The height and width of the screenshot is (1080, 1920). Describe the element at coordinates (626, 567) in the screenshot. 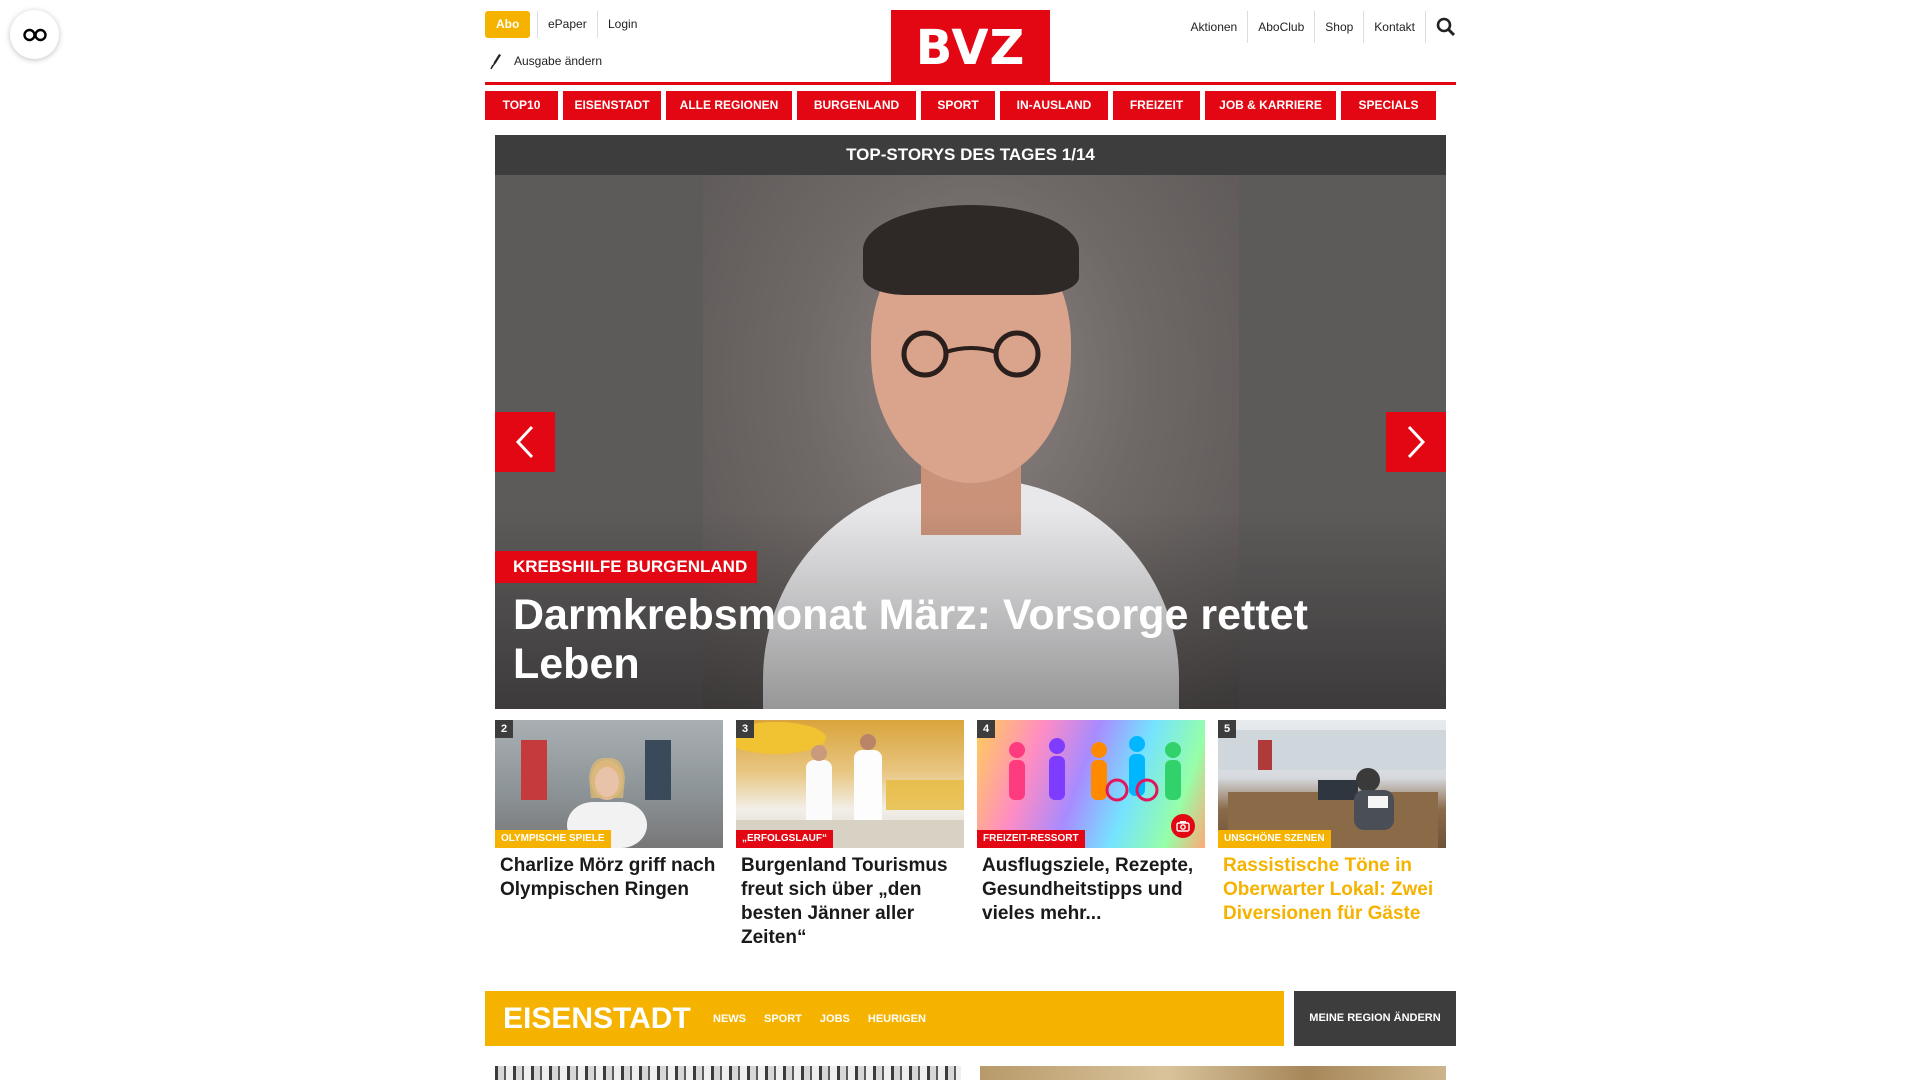

I see `hero-category-tag: KREBSHILFE BURGENLAND` at that location.